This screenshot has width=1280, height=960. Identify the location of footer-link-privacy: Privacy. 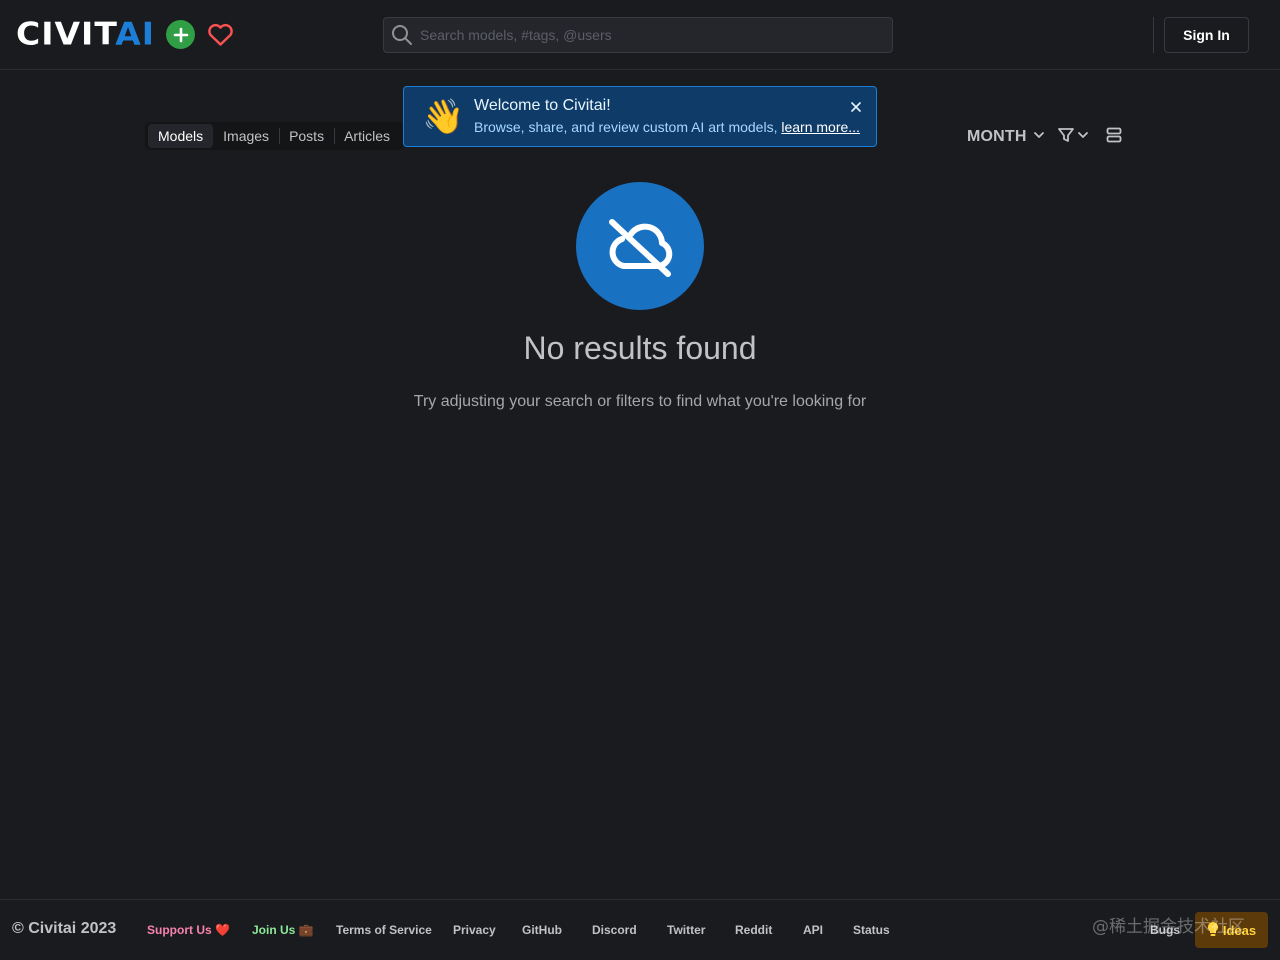
(474, 930).